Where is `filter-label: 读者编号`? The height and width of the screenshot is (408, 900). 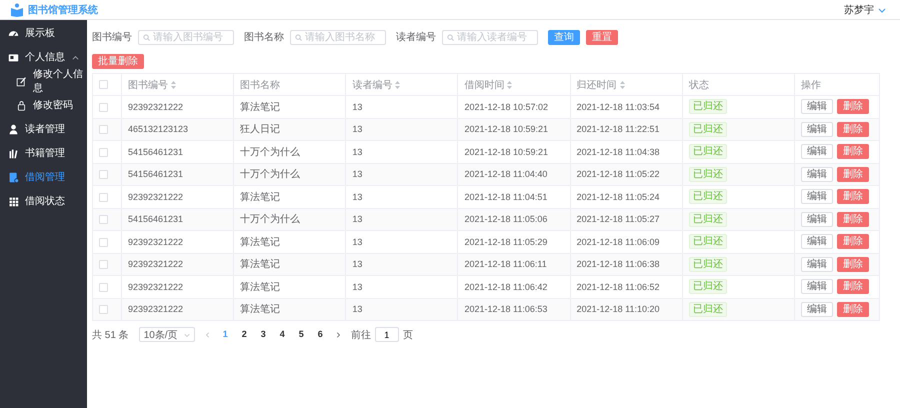 filter-label: 读者编号 is located at coordinates (416, 37).